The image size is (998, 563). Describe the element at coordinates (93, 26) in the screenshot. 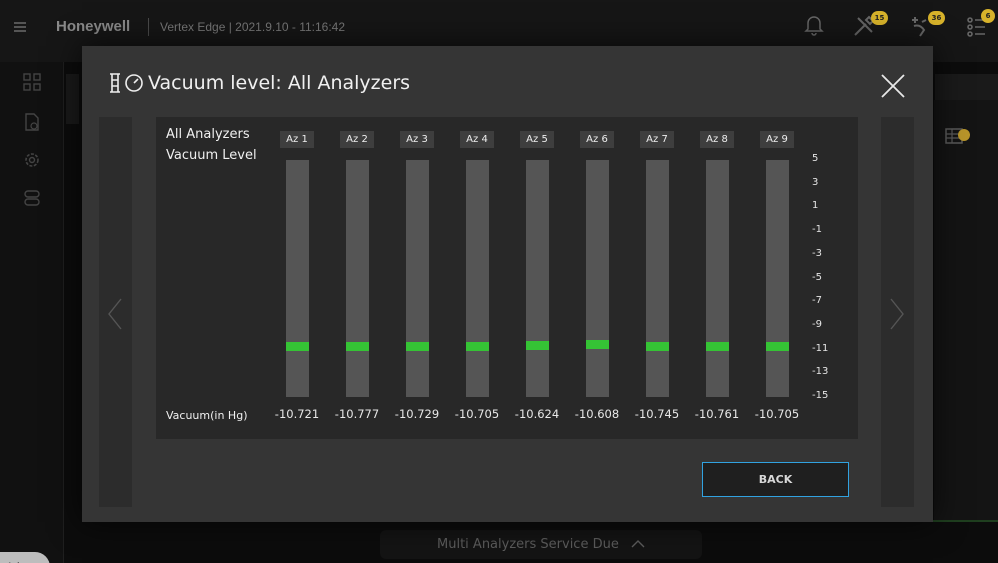

I see `brand-logo: Honeywell` at that location.